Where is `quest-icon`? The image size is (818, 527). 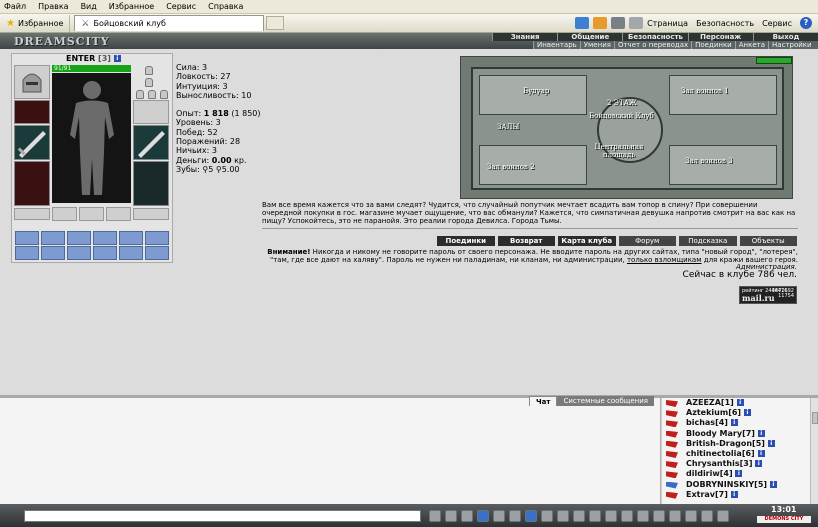 quest-icon is located at coordinates (595, 515).